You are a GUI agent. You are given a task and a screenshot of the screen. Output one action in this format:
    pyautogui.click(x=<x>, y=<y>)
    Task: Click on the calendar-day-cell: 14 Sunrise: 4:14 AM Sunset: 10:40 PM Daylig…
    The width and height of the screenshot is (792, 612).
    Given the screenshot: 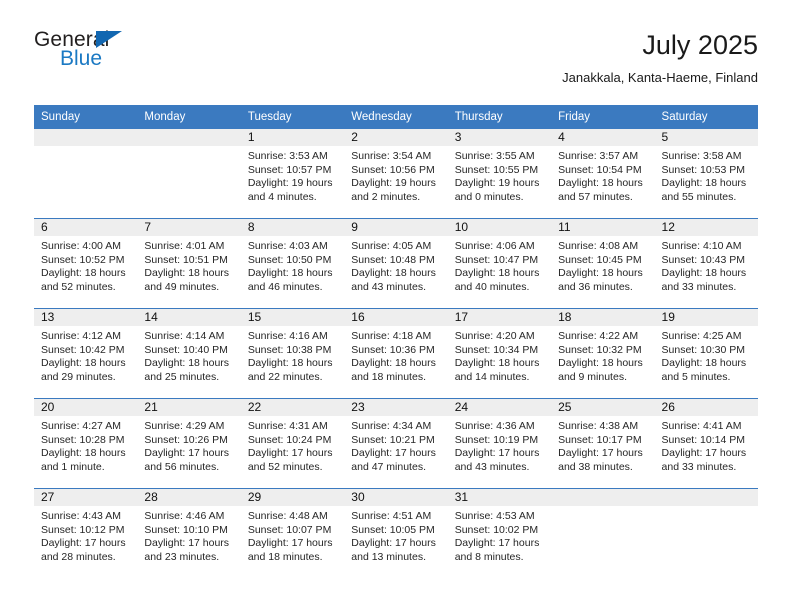 What is the action you would take?
    pyautogui.click(x=189, y=353)
    